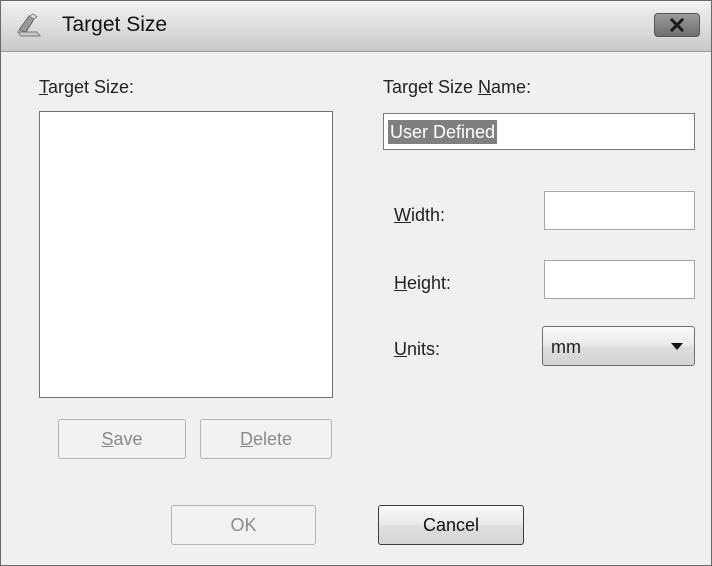 The width and height of the screenshot is (712, 566). I want to click on target-size-name-input: User Defined, so click(539, 131).